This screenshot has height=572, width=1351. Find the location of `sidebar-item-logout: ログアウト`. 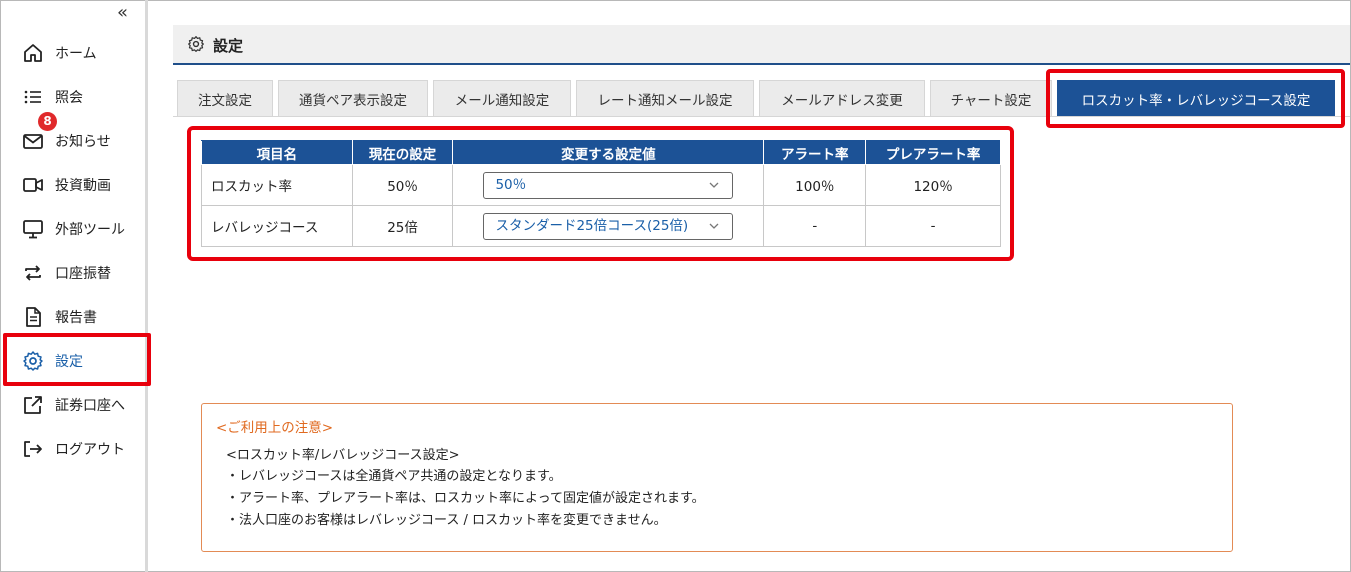

sidebar-item-logout: ログアウト is located at coordinates (73, 448).